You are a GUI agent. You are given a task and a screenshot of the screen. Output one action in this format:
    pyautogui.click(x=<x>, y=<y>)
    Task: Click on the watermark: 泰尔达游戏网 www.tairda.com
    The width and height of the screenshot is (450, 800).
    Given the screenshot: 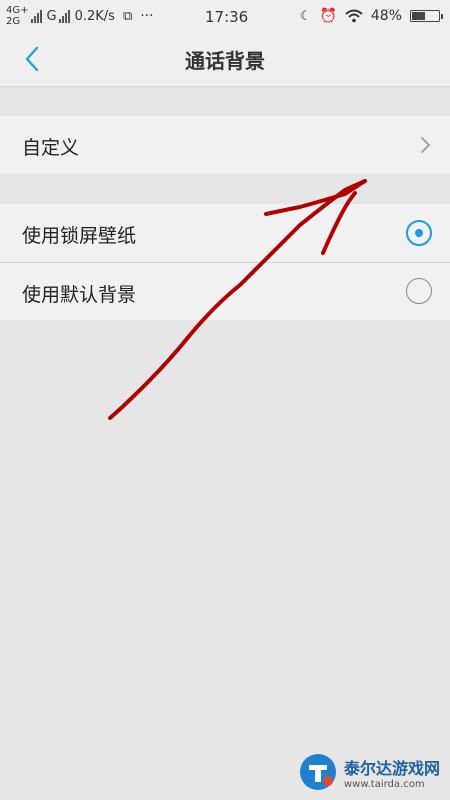 What is the action you would take?
    pyautogui.click(x=369, y=772)
    